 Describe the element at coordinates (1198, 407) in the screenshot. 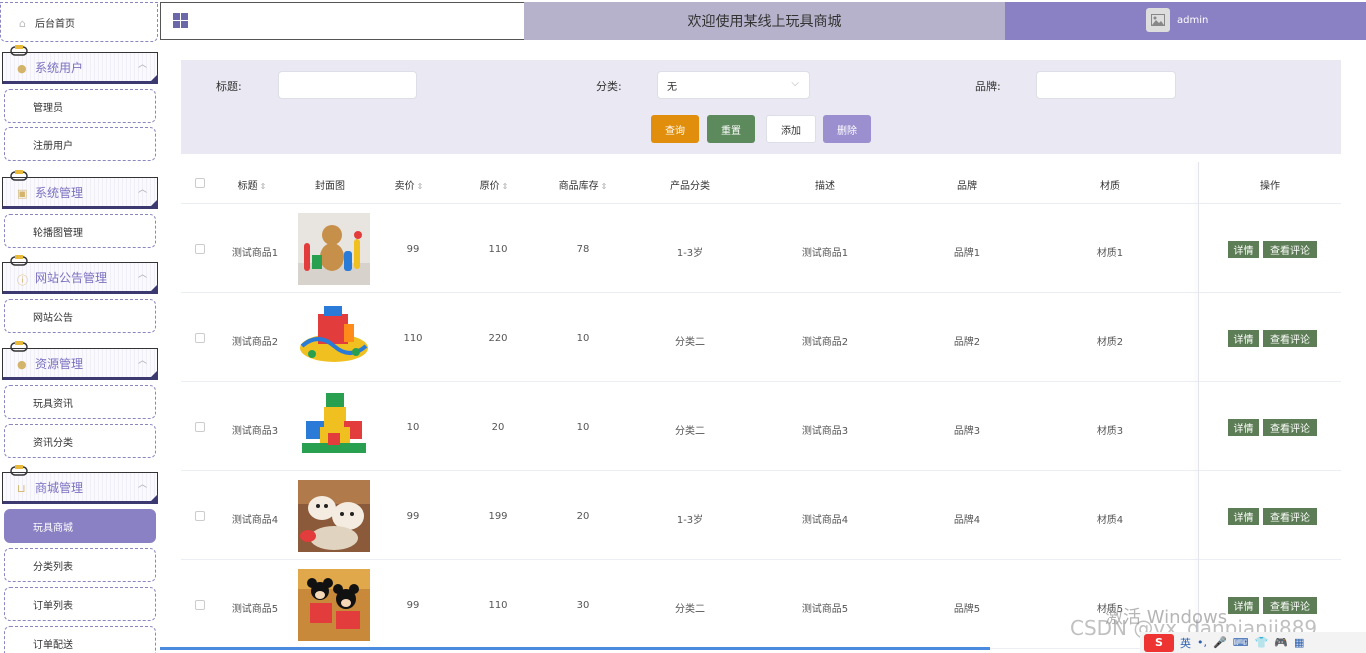

I see `fixed-column-divider` at that location.